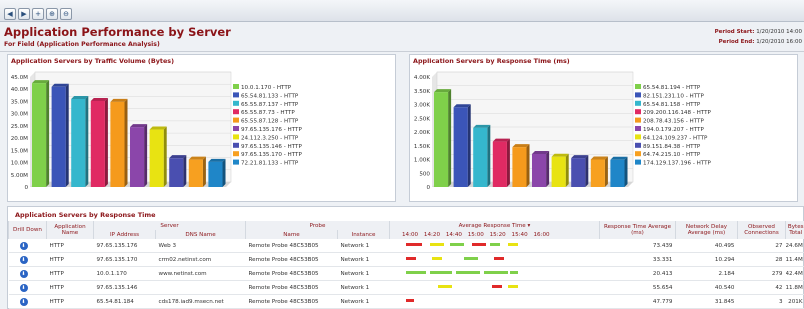  What do you see at coordinates (761, 301) in the screenshot?
I see `cell-conn: 3` at bounding box center [761, 301].